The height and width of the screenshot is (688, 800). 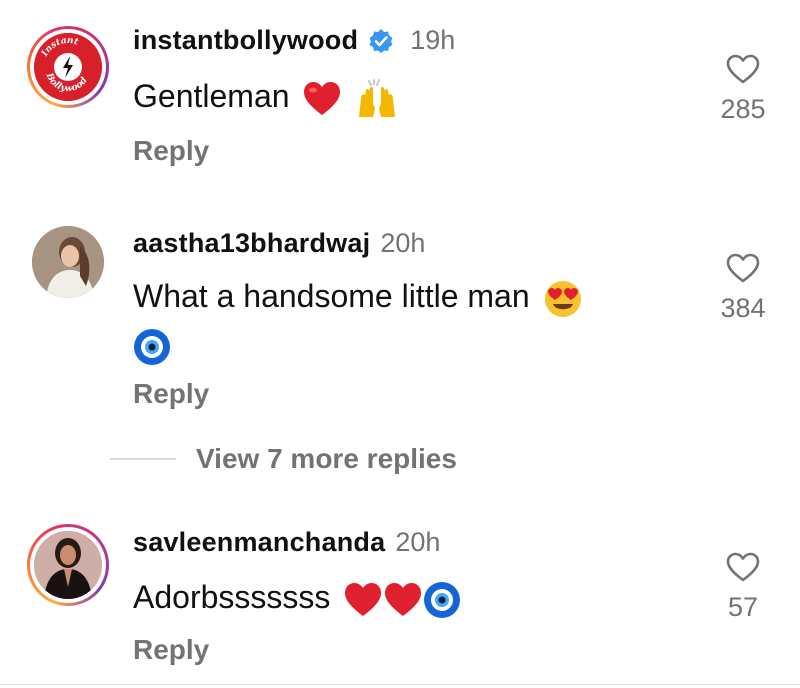 I want to click on instant-bollywood-logo-icon: Instant Bollywood, so click(x=68, y=67).